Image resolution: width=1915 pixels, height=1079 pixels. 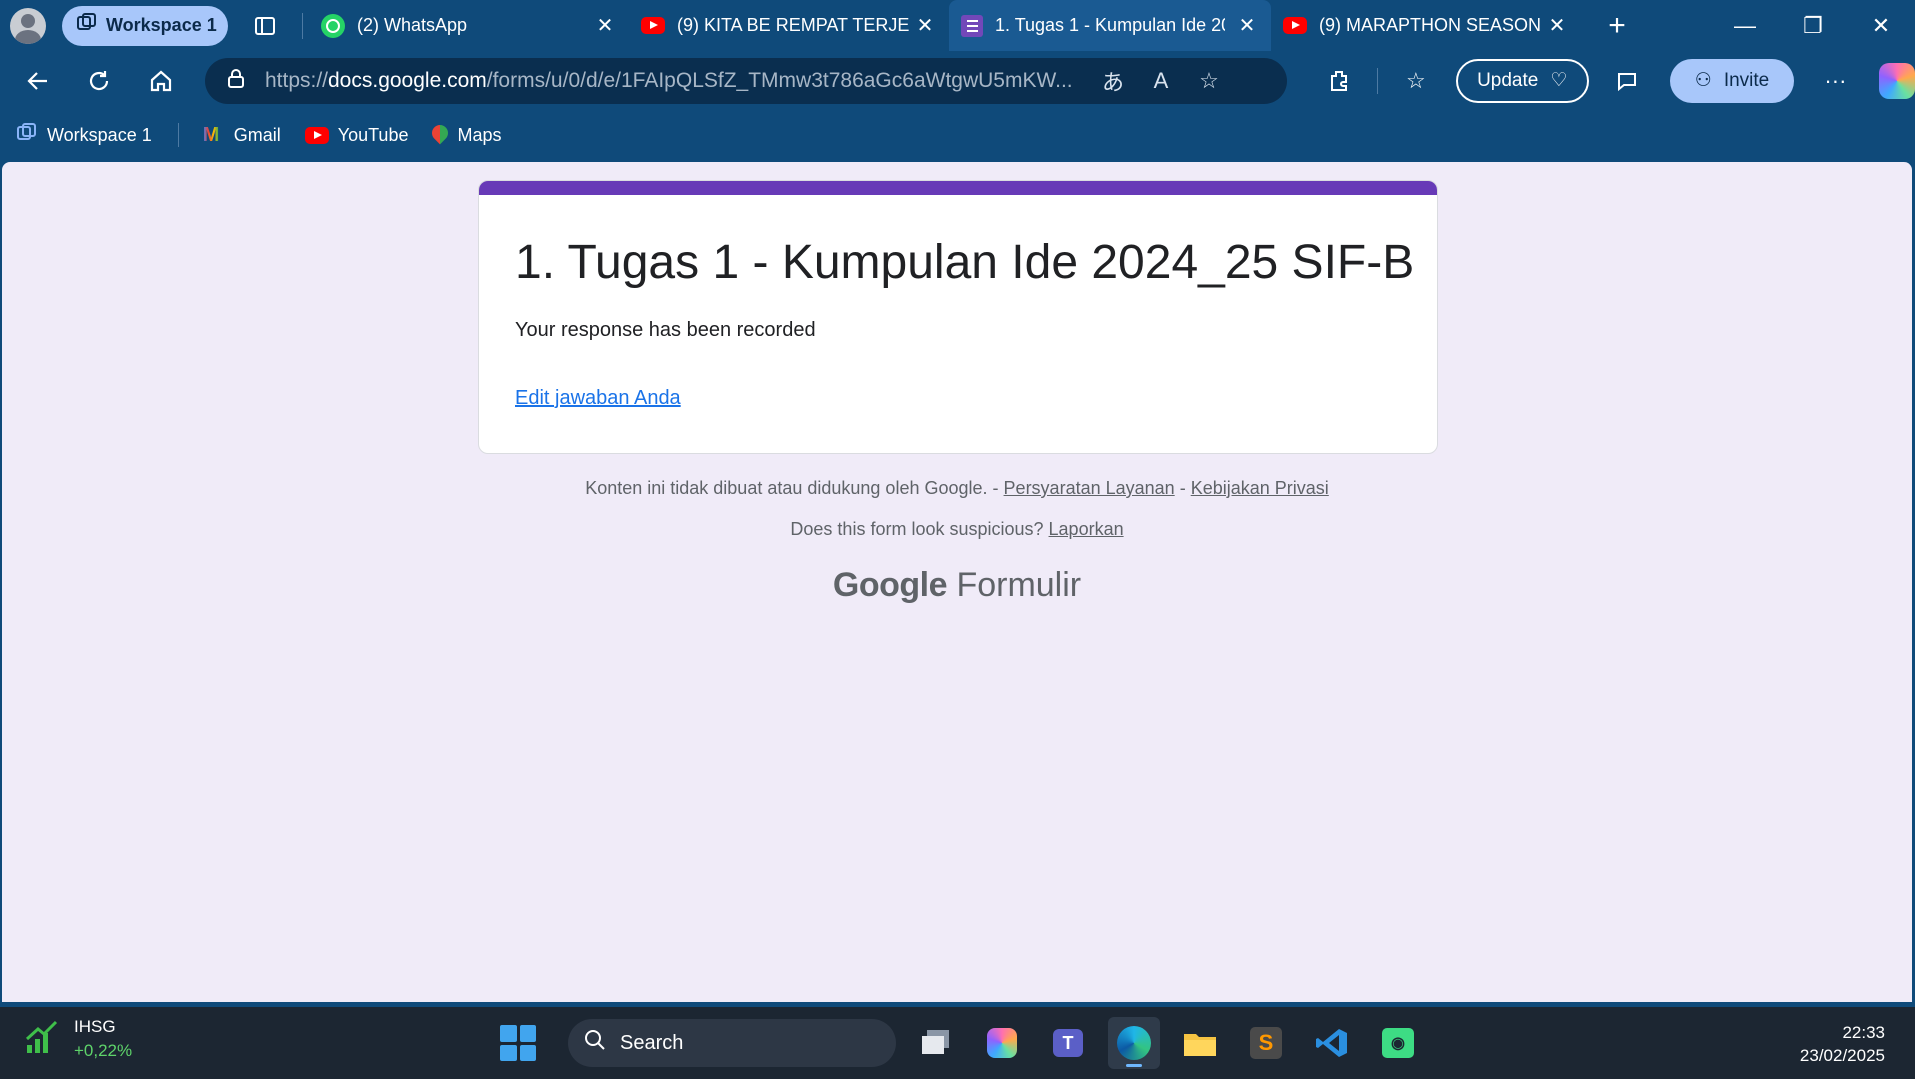 I want to click on home-icon, so click(x=161, y=81).